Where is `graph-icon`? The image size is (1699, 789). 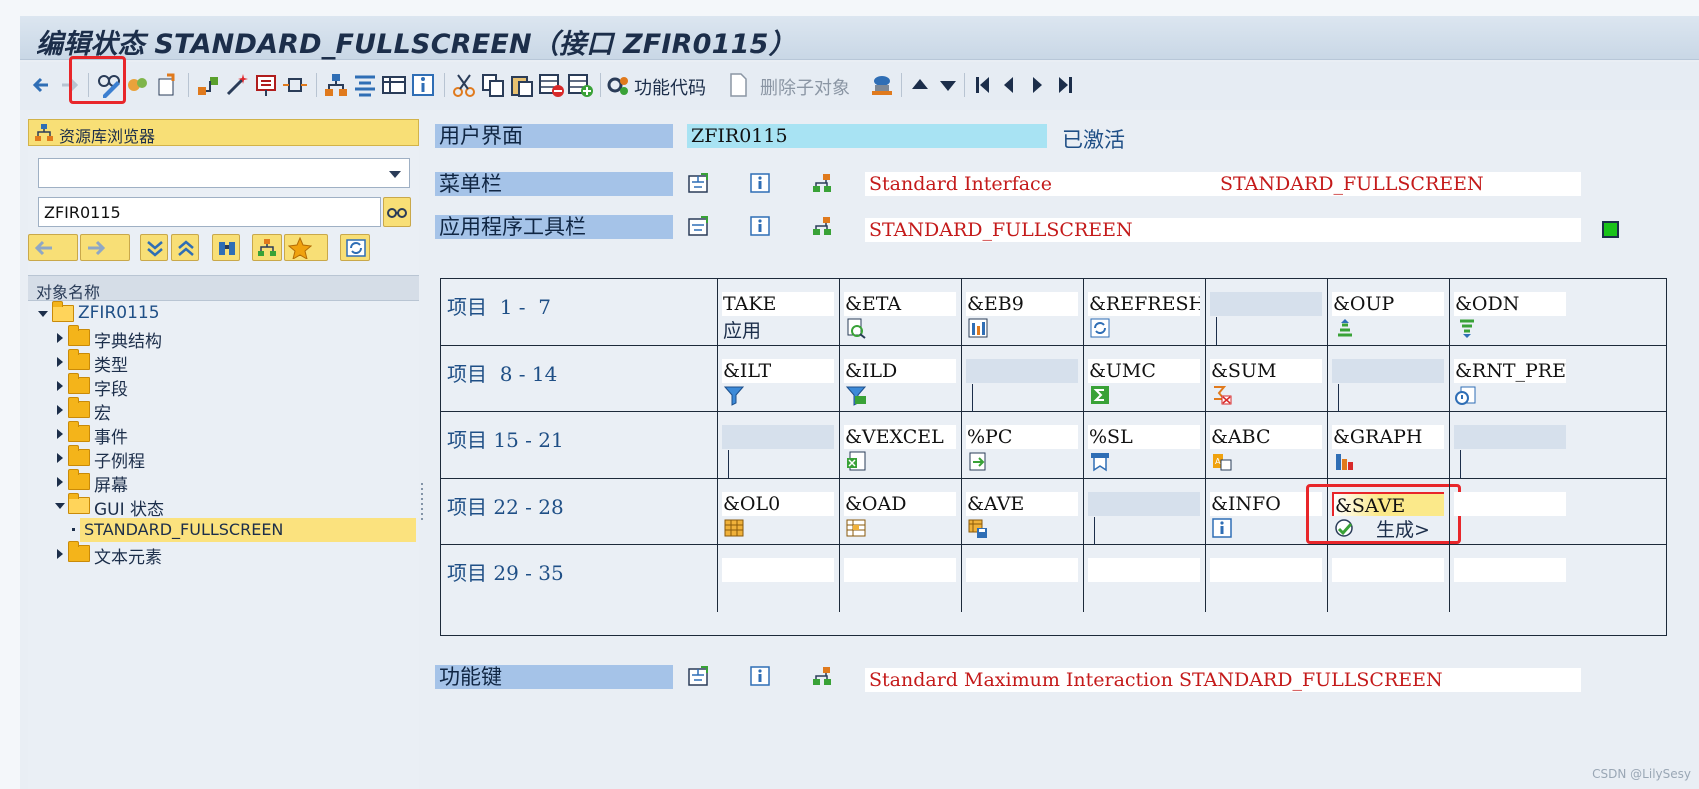 graph-icon is located at coordinates (1344, 461).